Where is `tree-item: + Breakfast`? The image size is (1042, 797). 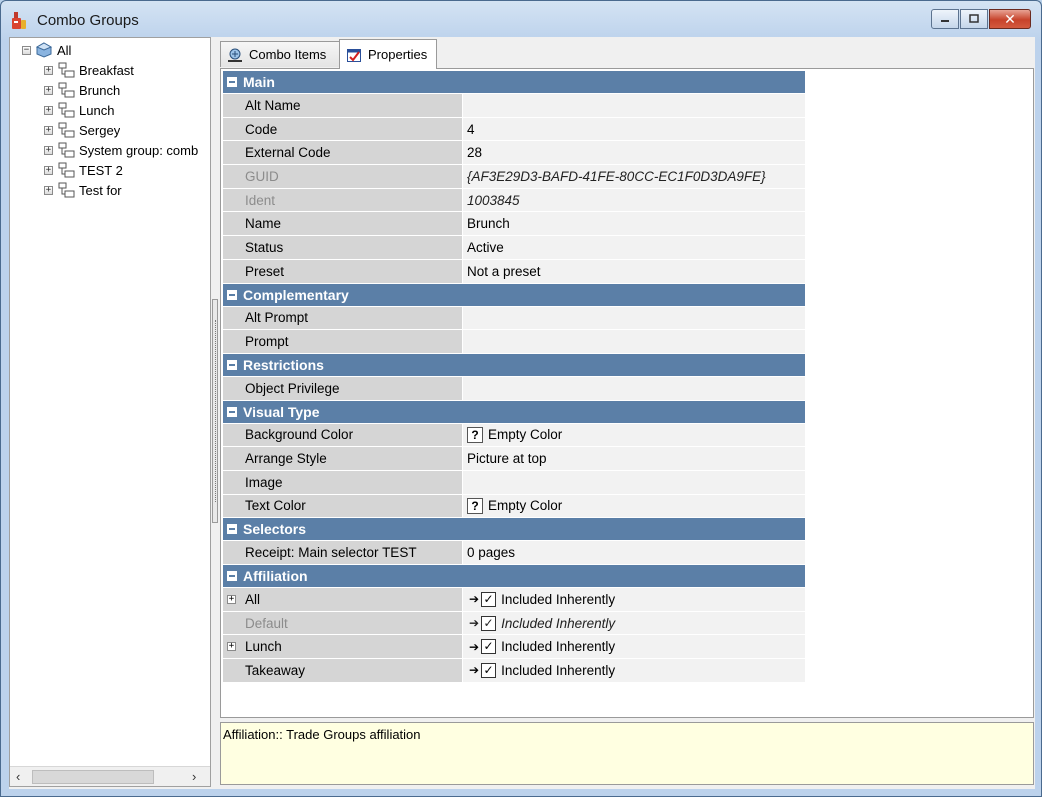 tree-item: + Breakfast is located at coordinates (89, 70).